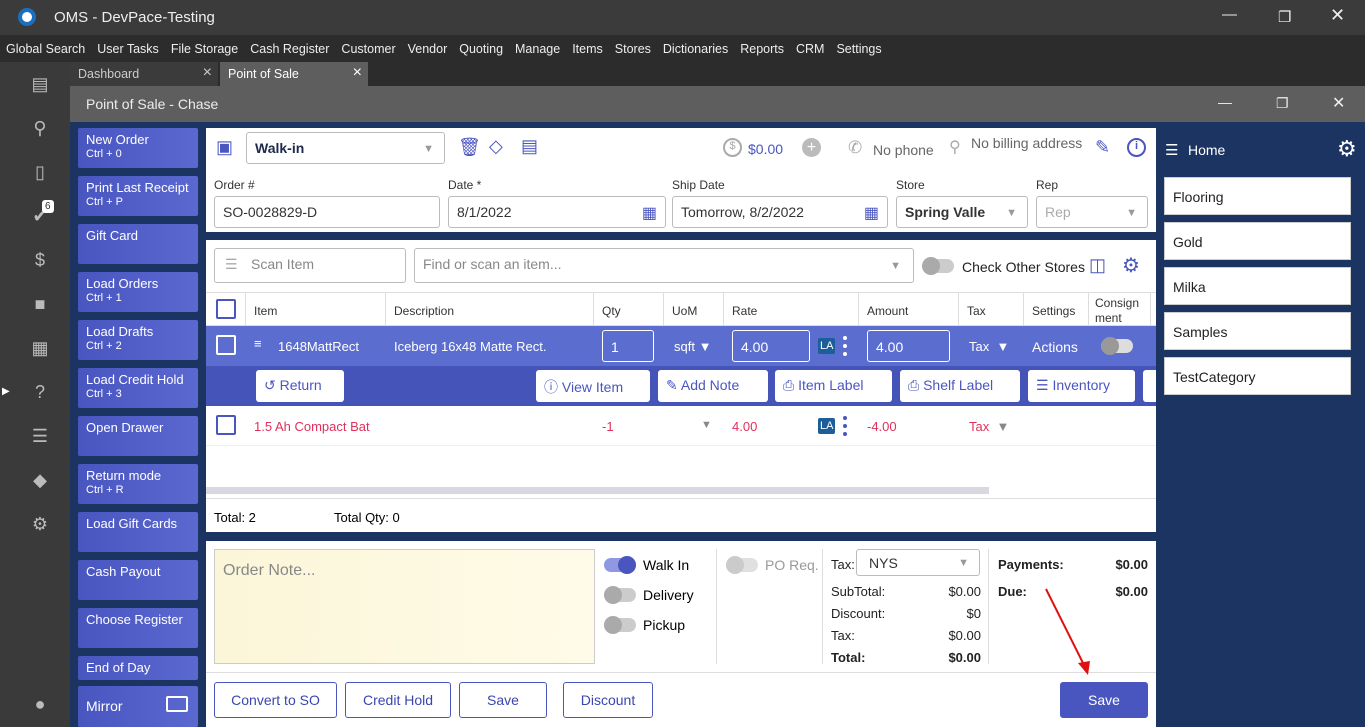 The width and height of the screenshot is (1365, 727). Describe the element at coordinates (537, 49) in the screenshot. I see `menu-manage: Manage` at that location.